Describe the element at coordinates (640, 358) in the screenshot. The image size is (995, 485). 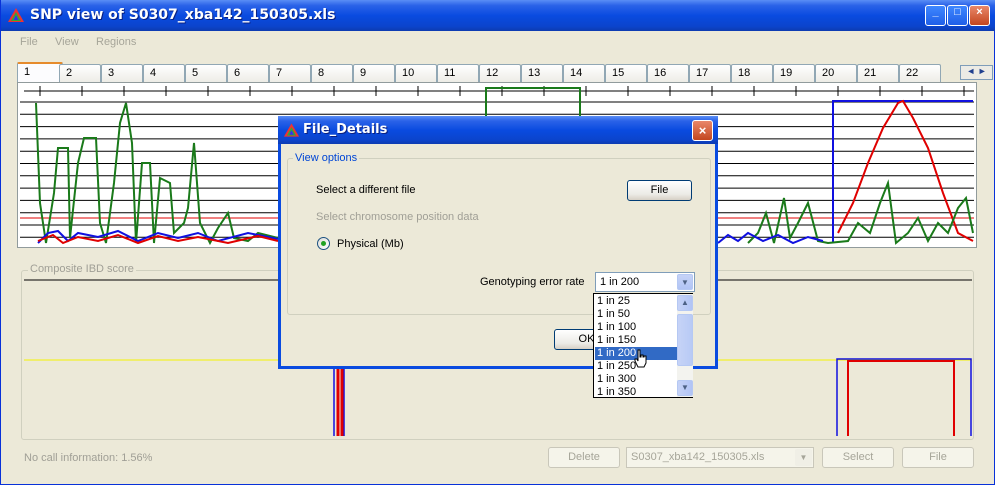
I see `hand-cursor-icon` at that location.